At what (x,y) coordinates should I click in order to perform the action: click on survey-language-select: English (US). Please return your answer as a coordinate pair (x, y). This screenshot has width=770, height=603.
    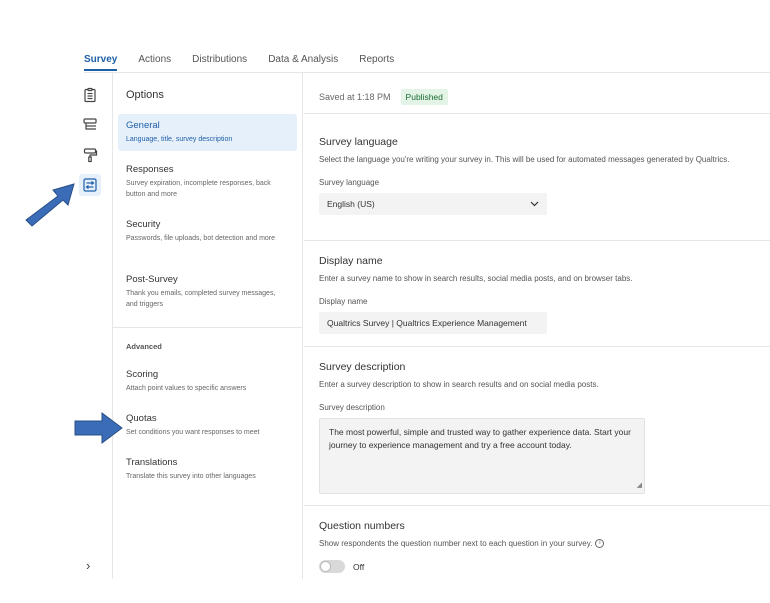
    Looking at the image, I should click on (433, 204).